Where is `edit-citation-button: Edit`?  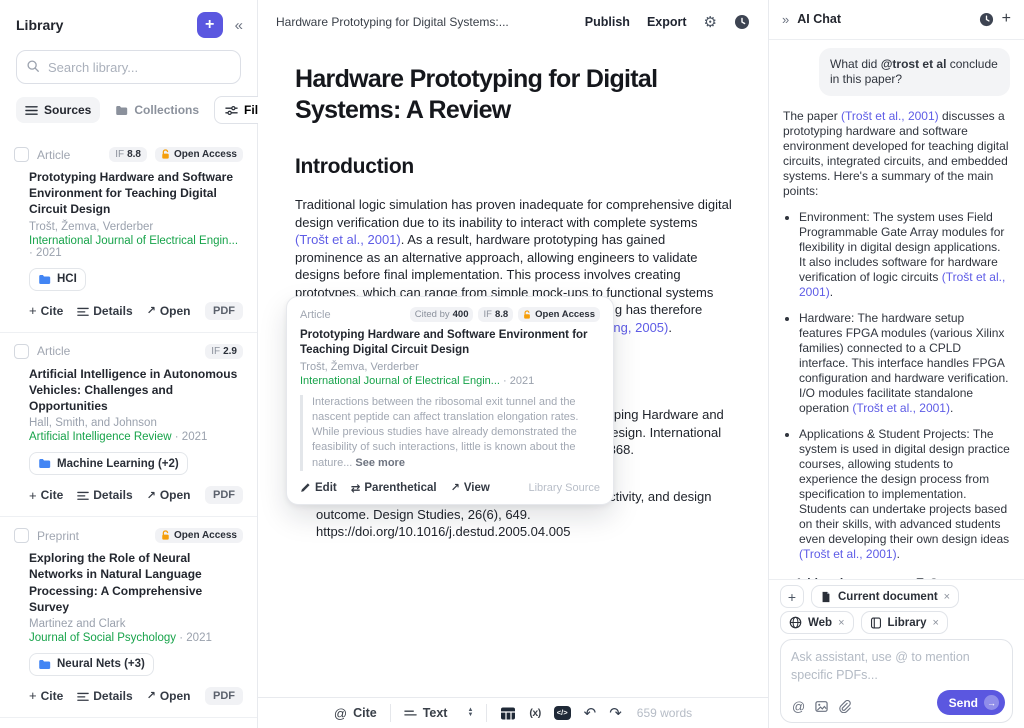
edit-citation-button: Edit is located at coordinates (318, 488).